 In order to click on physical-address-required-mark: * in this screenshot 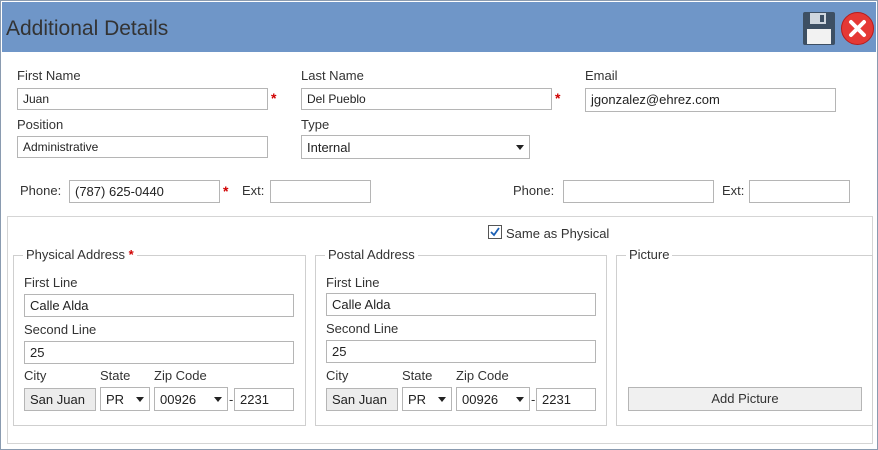, I will do `click(131, 254)`.